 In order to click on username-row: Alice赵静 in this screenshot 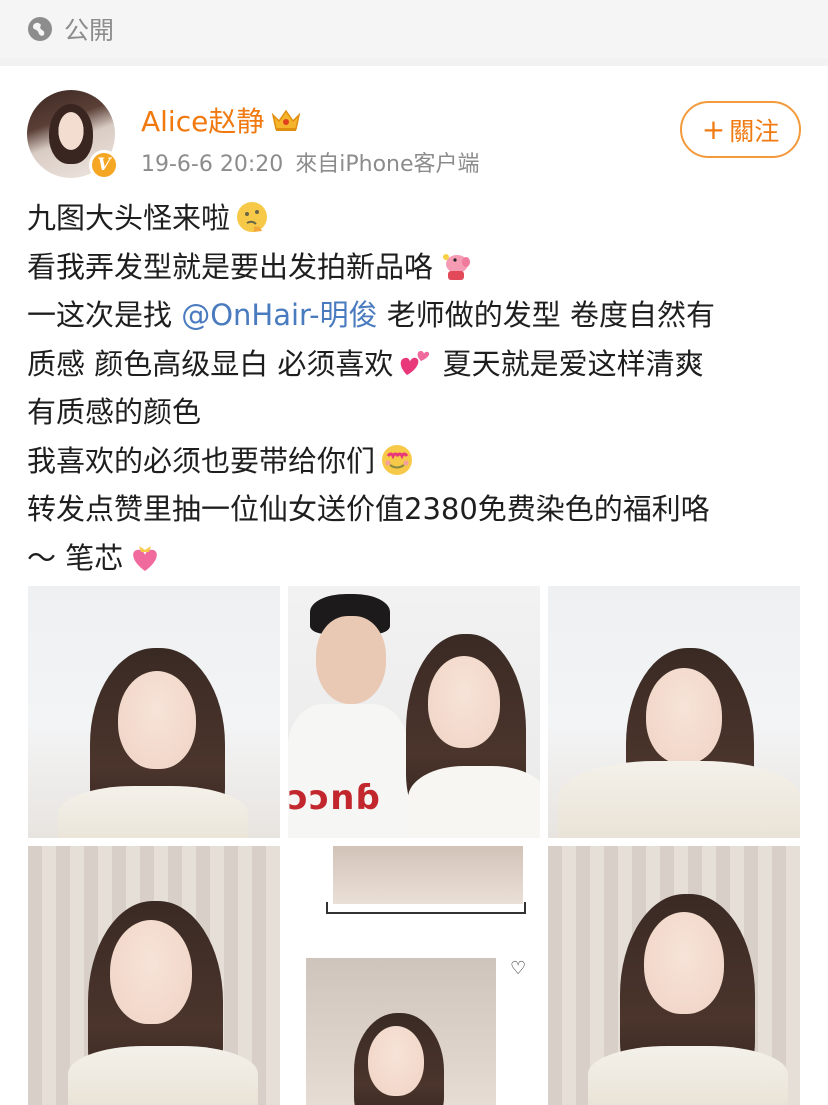, I will do `click(221, 120)`.